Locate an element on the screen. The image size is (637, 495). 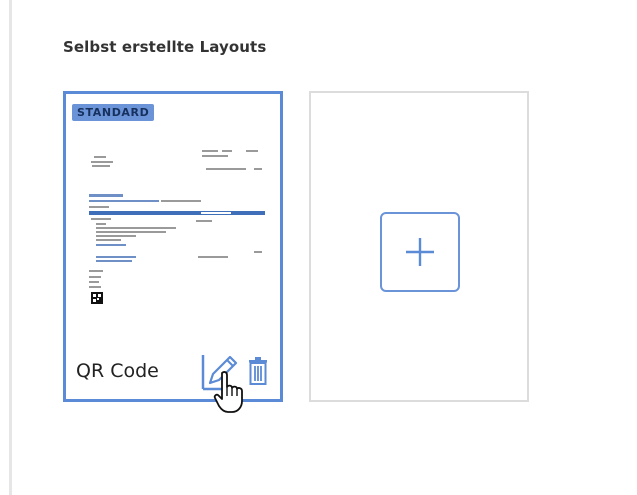
plus-icon is located at coordinates (420, 252).